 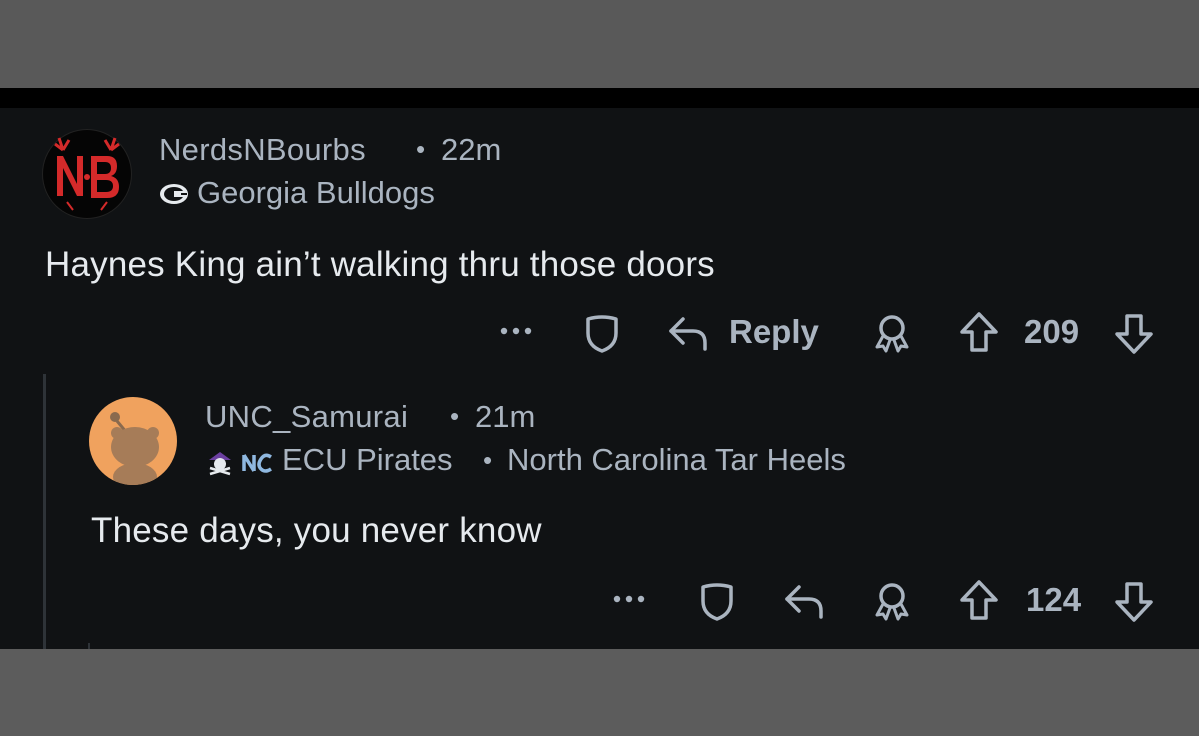 I want to click on snoo-avatar-icon, so click(x=134, y=448).